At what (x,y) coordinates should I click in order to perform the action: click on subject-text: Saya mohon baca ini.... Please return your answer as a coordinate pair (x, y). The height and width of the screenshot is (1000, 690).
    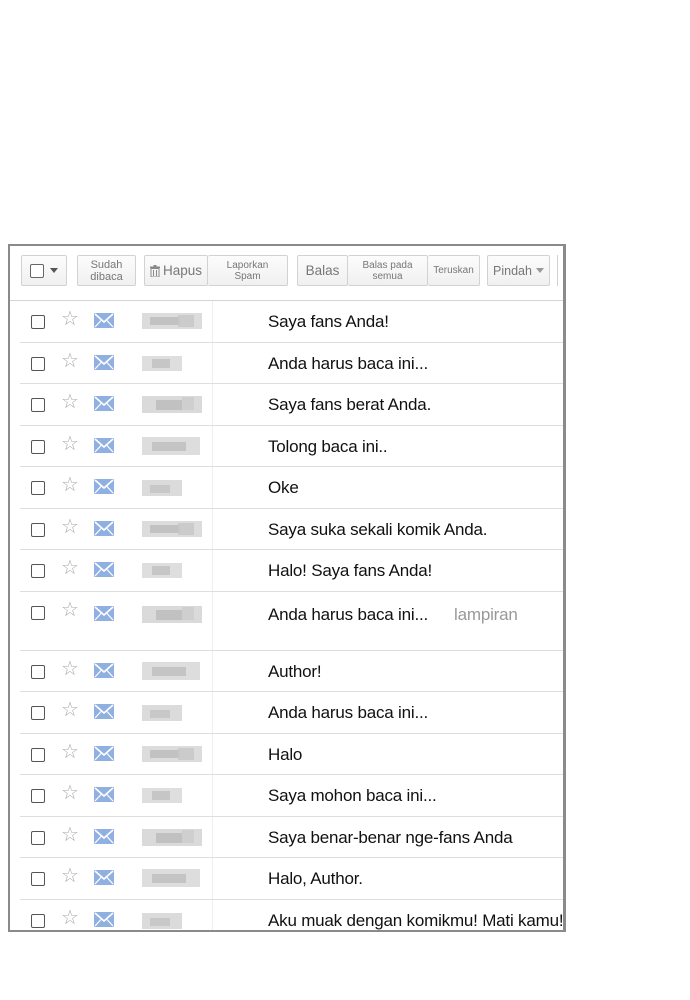
    Looking at the image, I should click on (352, 795).